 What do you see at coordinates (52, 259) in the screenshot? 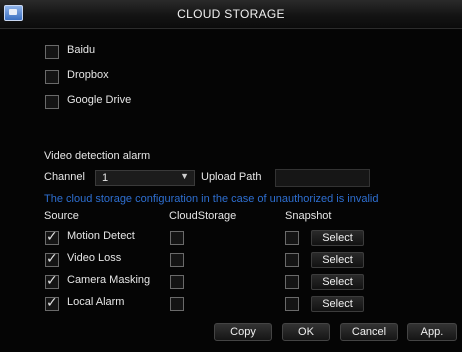
I see `video-loss-checkbox` at bounding box center [52, 259].